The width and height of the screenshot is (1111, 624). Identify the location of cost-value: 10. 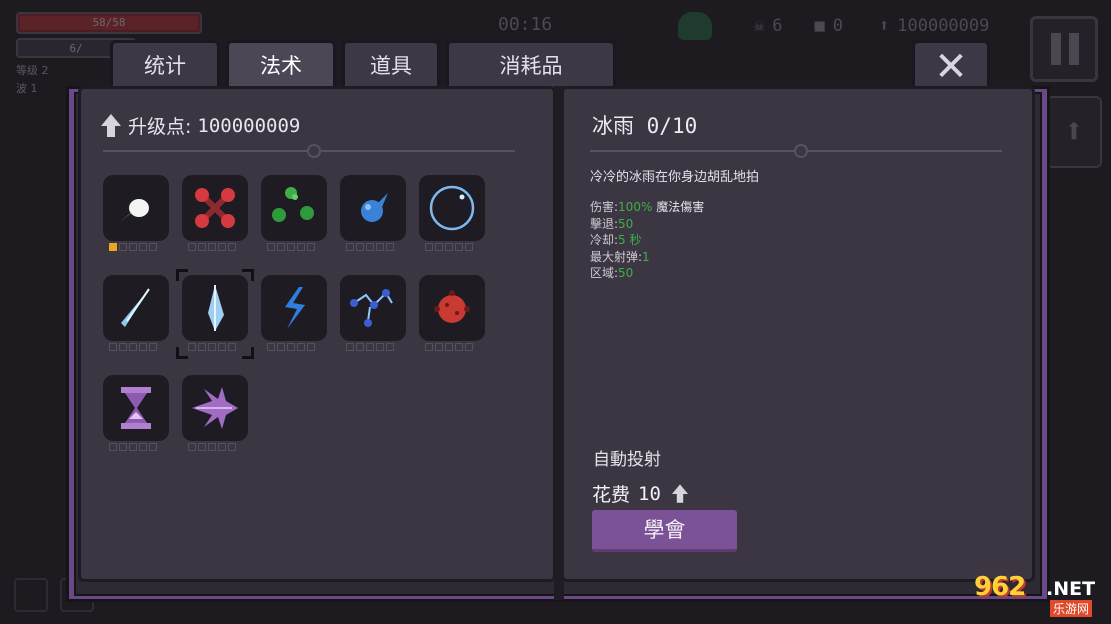
(649, 493).